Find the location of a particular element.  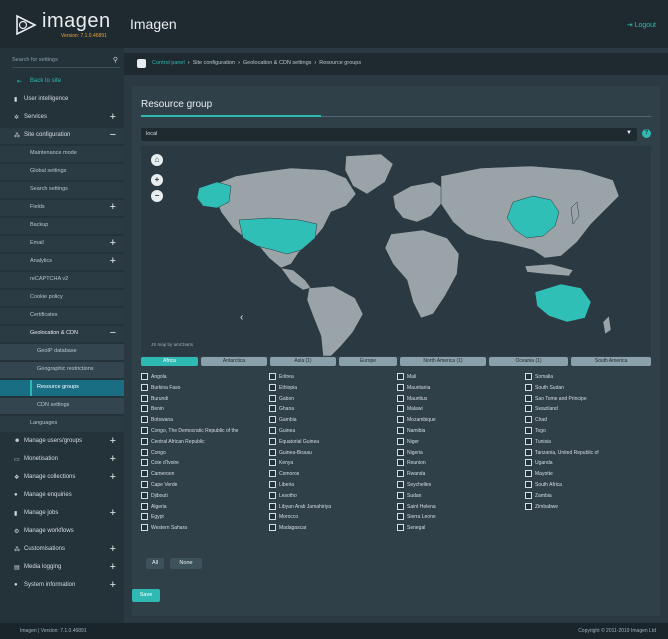

country-checkbox-row: Cameroon is located at coordinates (203, 474).